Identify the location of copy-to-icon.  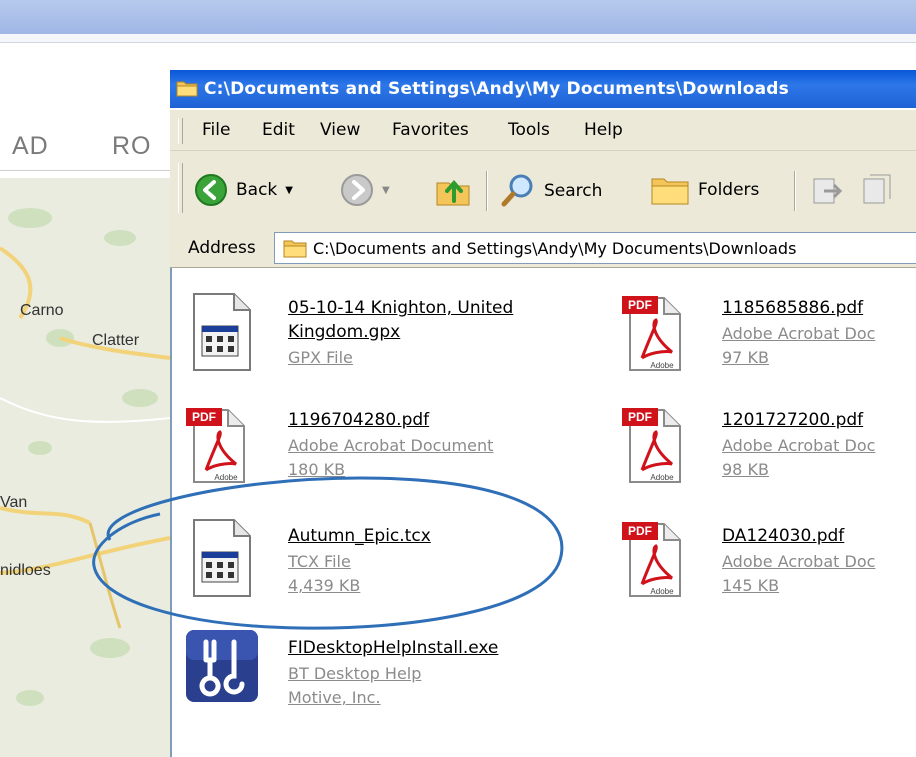
(877, 189).